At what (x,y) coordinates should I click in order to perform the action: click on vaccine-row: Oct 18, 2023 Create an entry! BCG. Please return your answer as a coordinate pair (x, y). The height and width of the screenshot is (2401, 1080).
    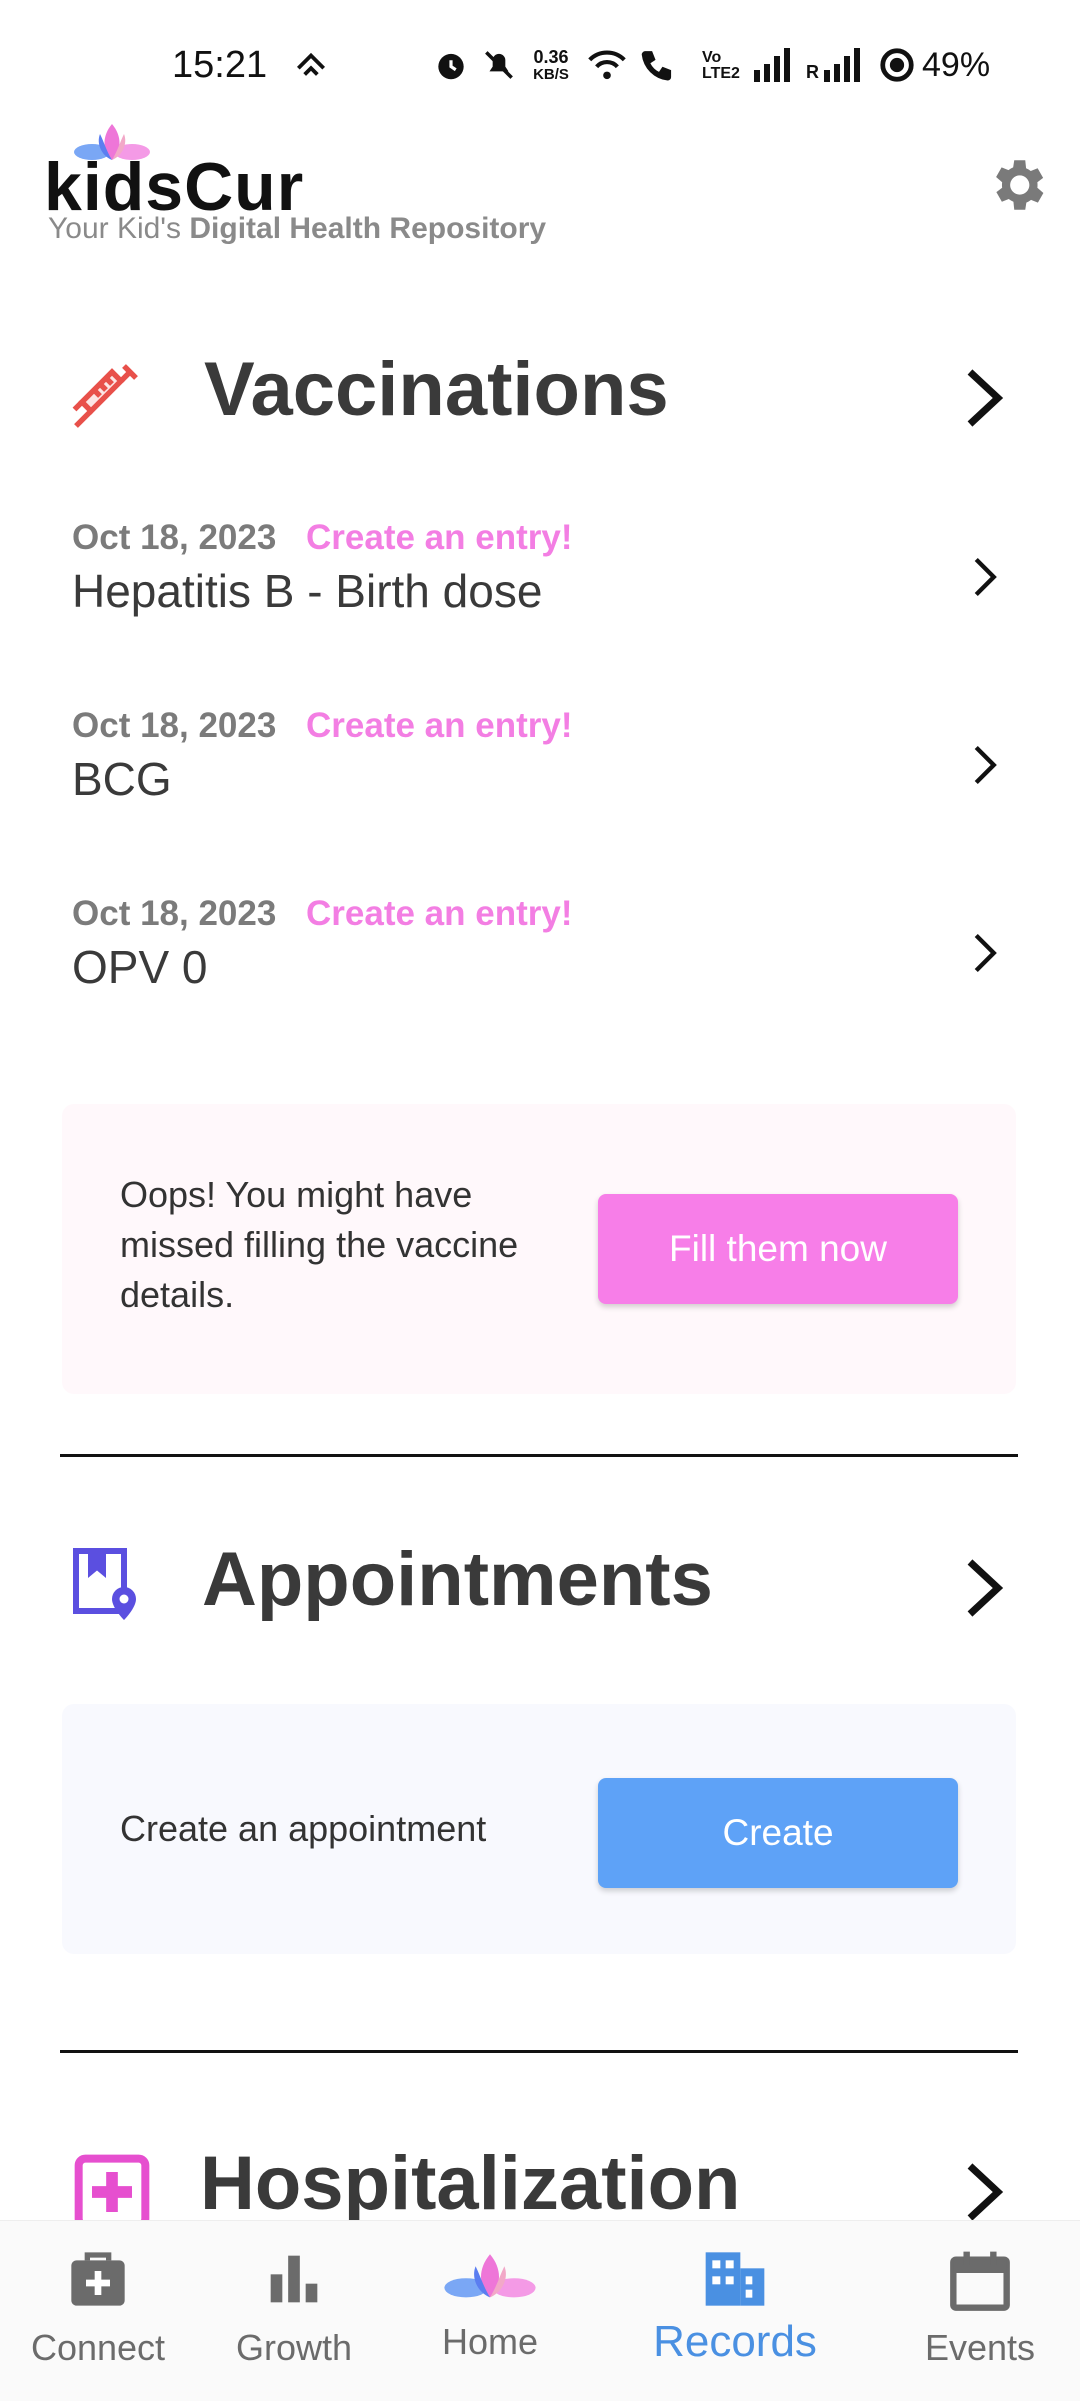
    Looking at the image, I should click on (540, 759).